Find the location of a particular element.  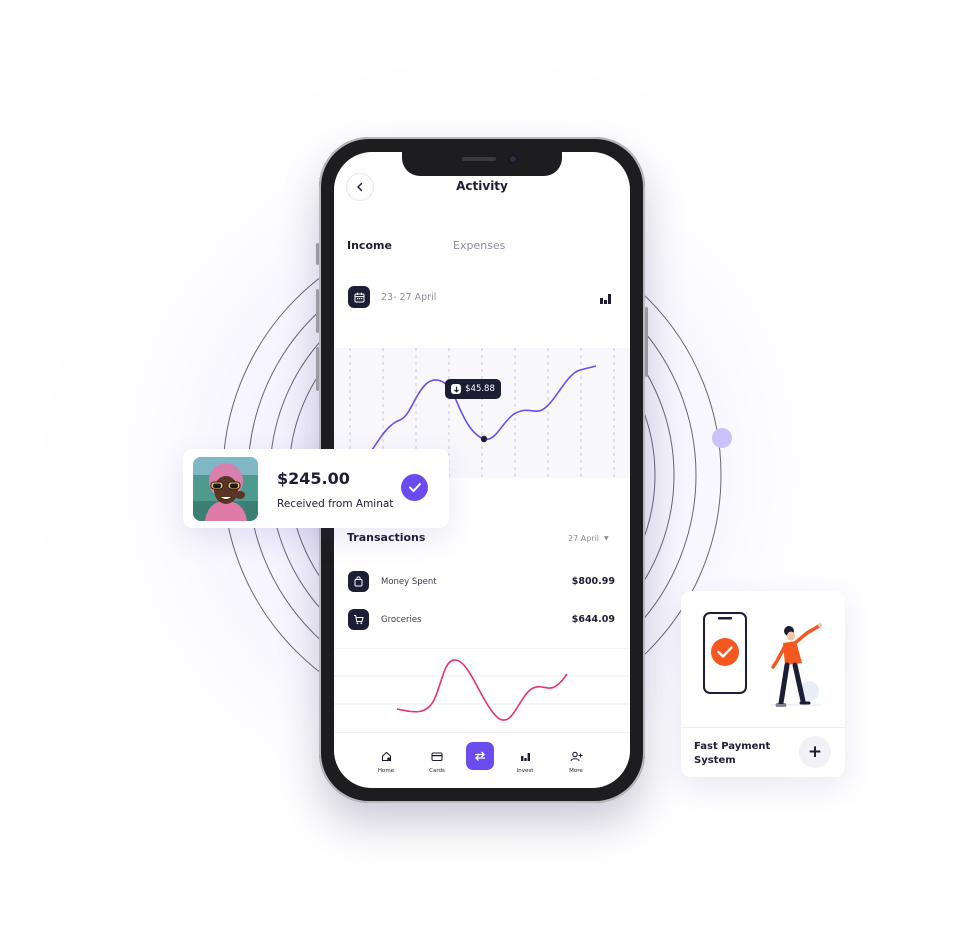

received-payment-card: $245.00 Received from Aminat is located at coordinates (316, 488).